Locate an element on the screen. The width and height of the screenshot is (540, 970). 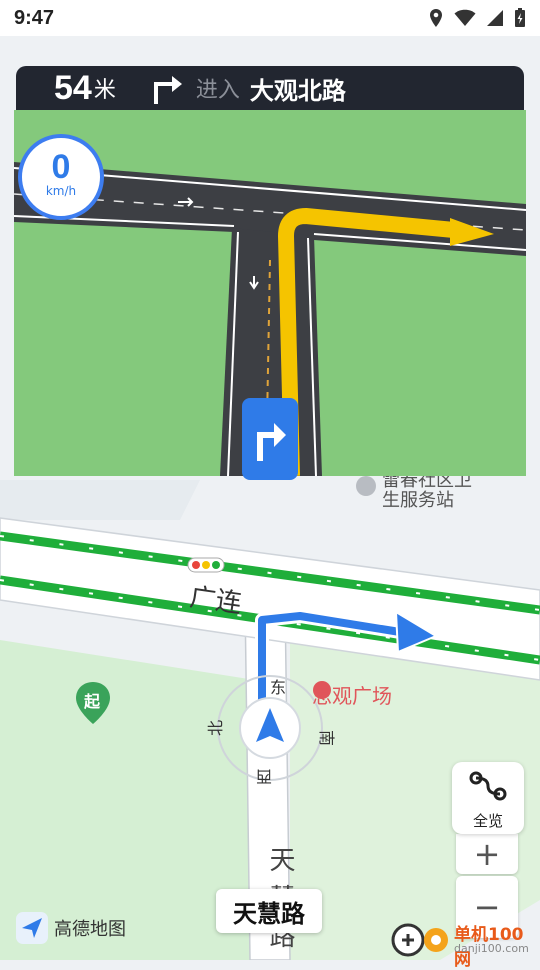
status-bar: 9:47 is located at coordinates (270, 18).